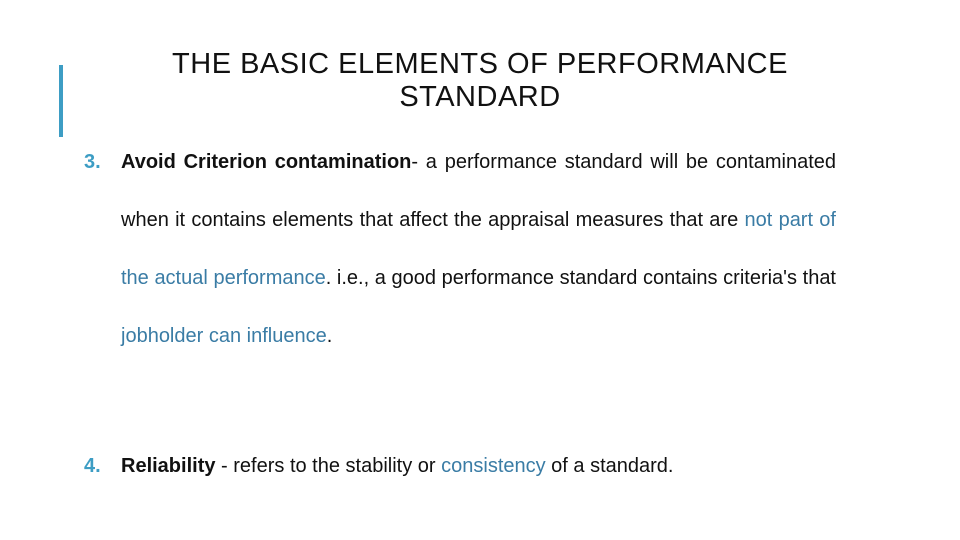  I want to click on item-text: ., so click(329, 336).